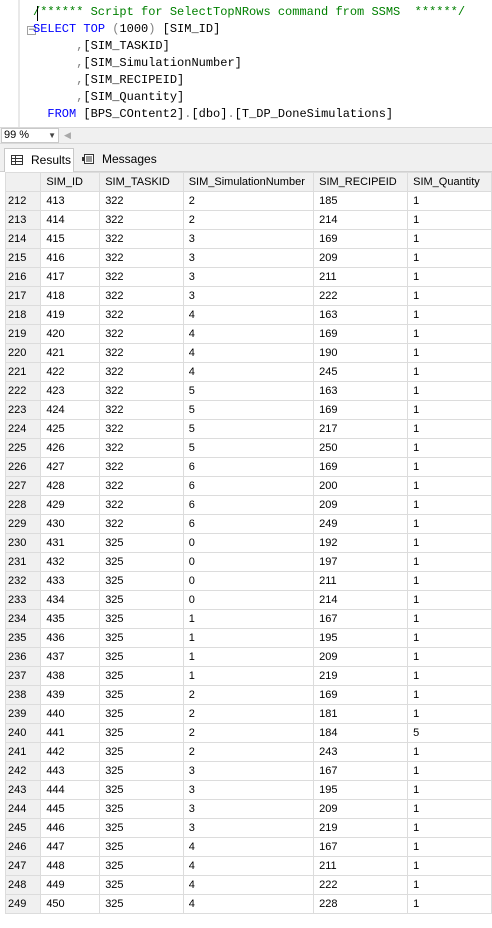  What do you see at coordinates (70, 619) in the screenshot?
I see `cell-sim-id: 435` at bounding box center [70, 619].